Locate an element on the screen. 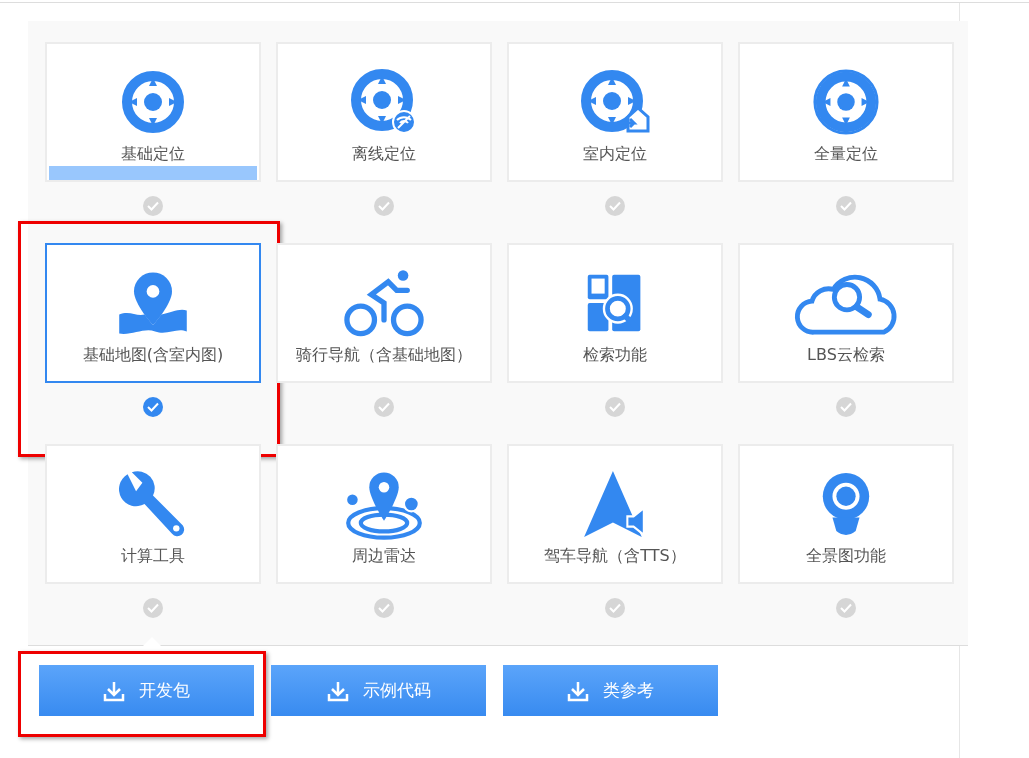 Image resolution: width=1029 pixels, height=758 pixels. crosshair-house-icon is located at coordinates (615, 102).